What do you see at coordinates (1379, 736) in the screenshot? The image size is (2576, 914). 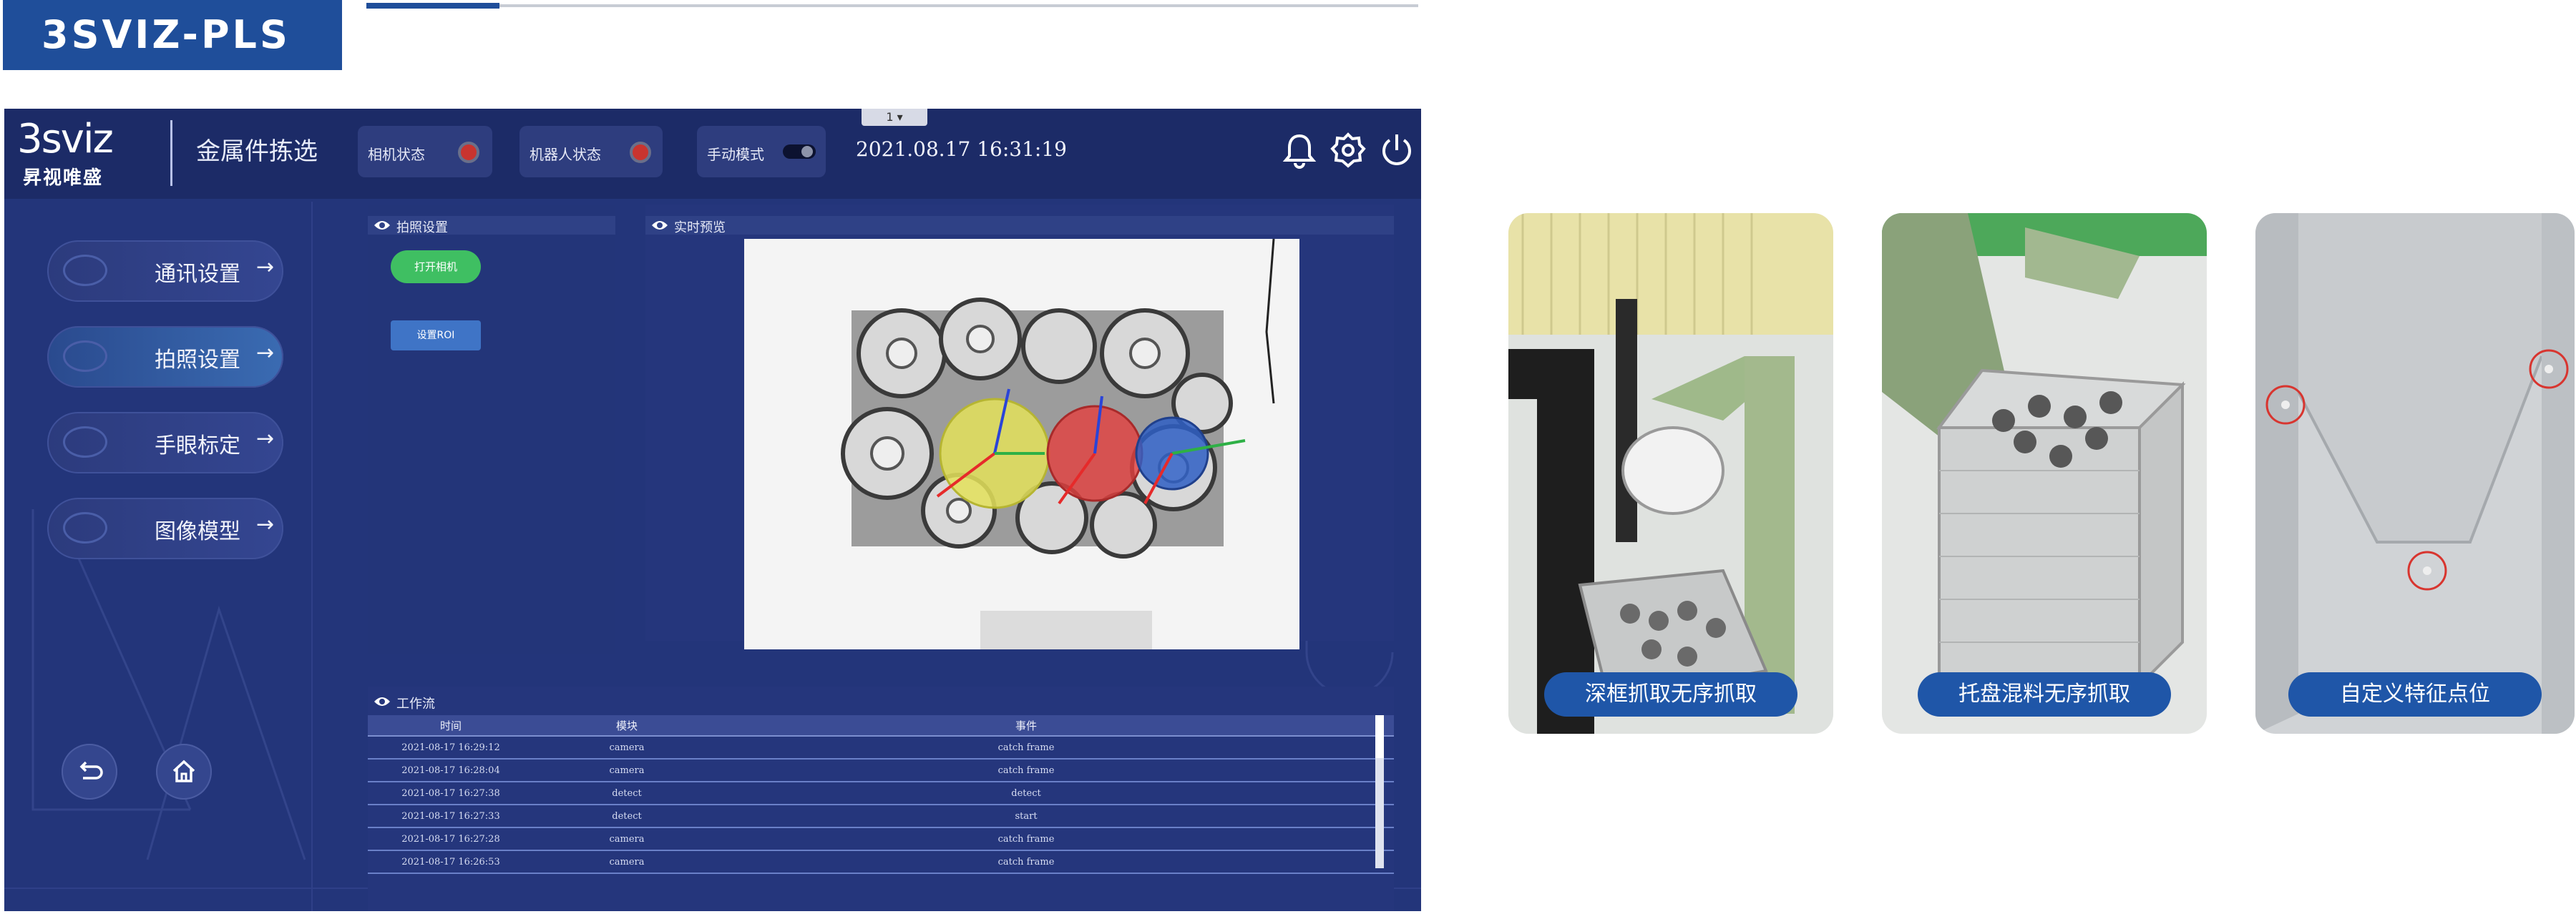 I see `scrollbar-thumb` at bounding box center [1379, 736].